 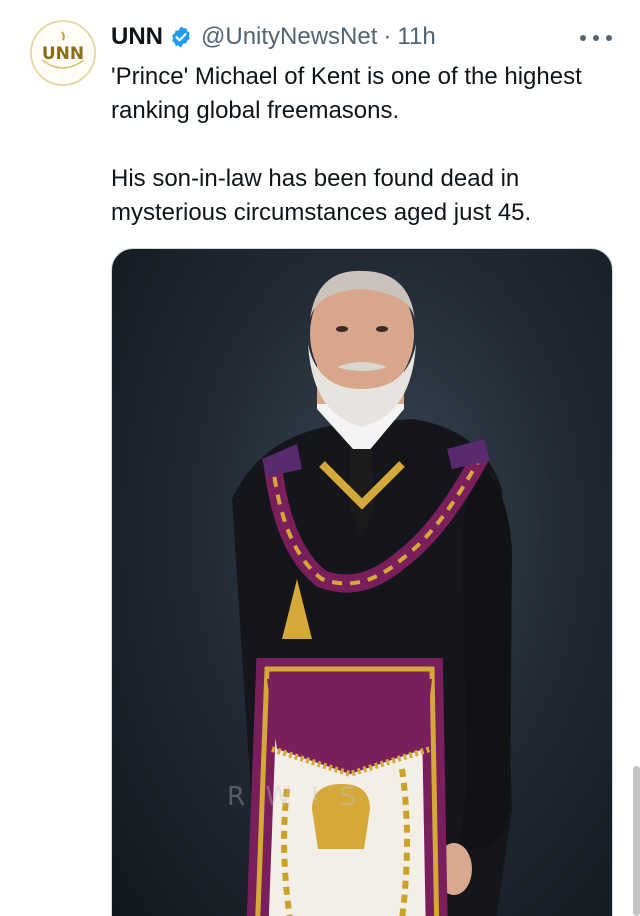 What do you see at coordinates (289, 37) in the screenshot?
I see `user-handle: @UnityNewsNet` at bounding box center [289, 37].